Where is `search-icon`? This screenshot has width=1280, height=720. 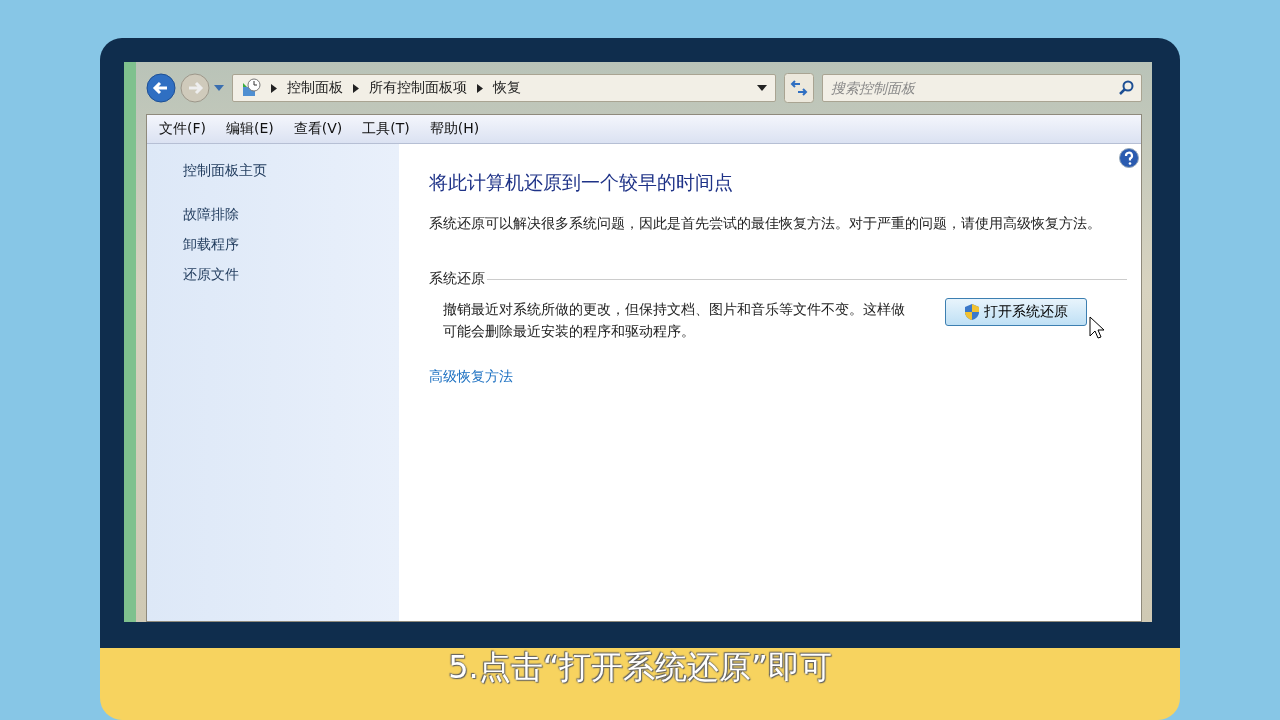 search-icon is located at coordinates (1126, 88).